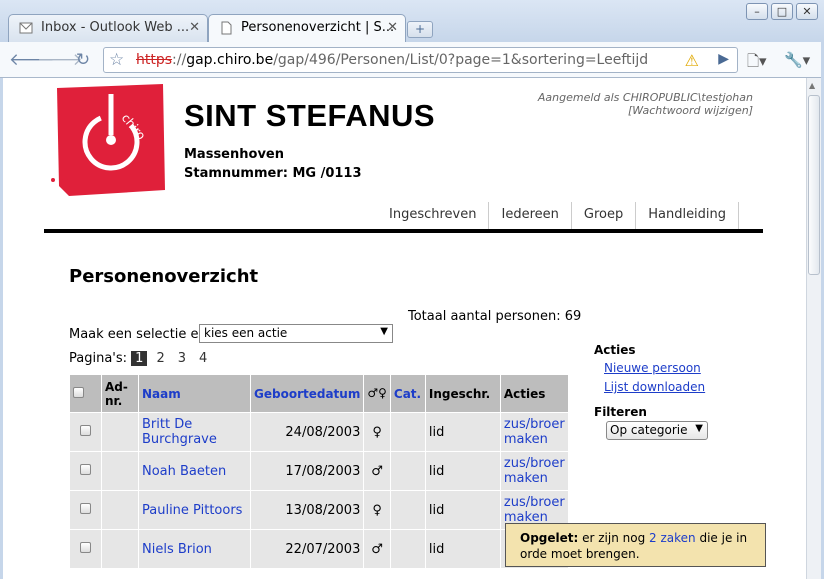 This screenshot has height=579, width=824. Describe the element at coordinates (226, 28) in the screenshot. I see `page-favicon-icon` at that location.